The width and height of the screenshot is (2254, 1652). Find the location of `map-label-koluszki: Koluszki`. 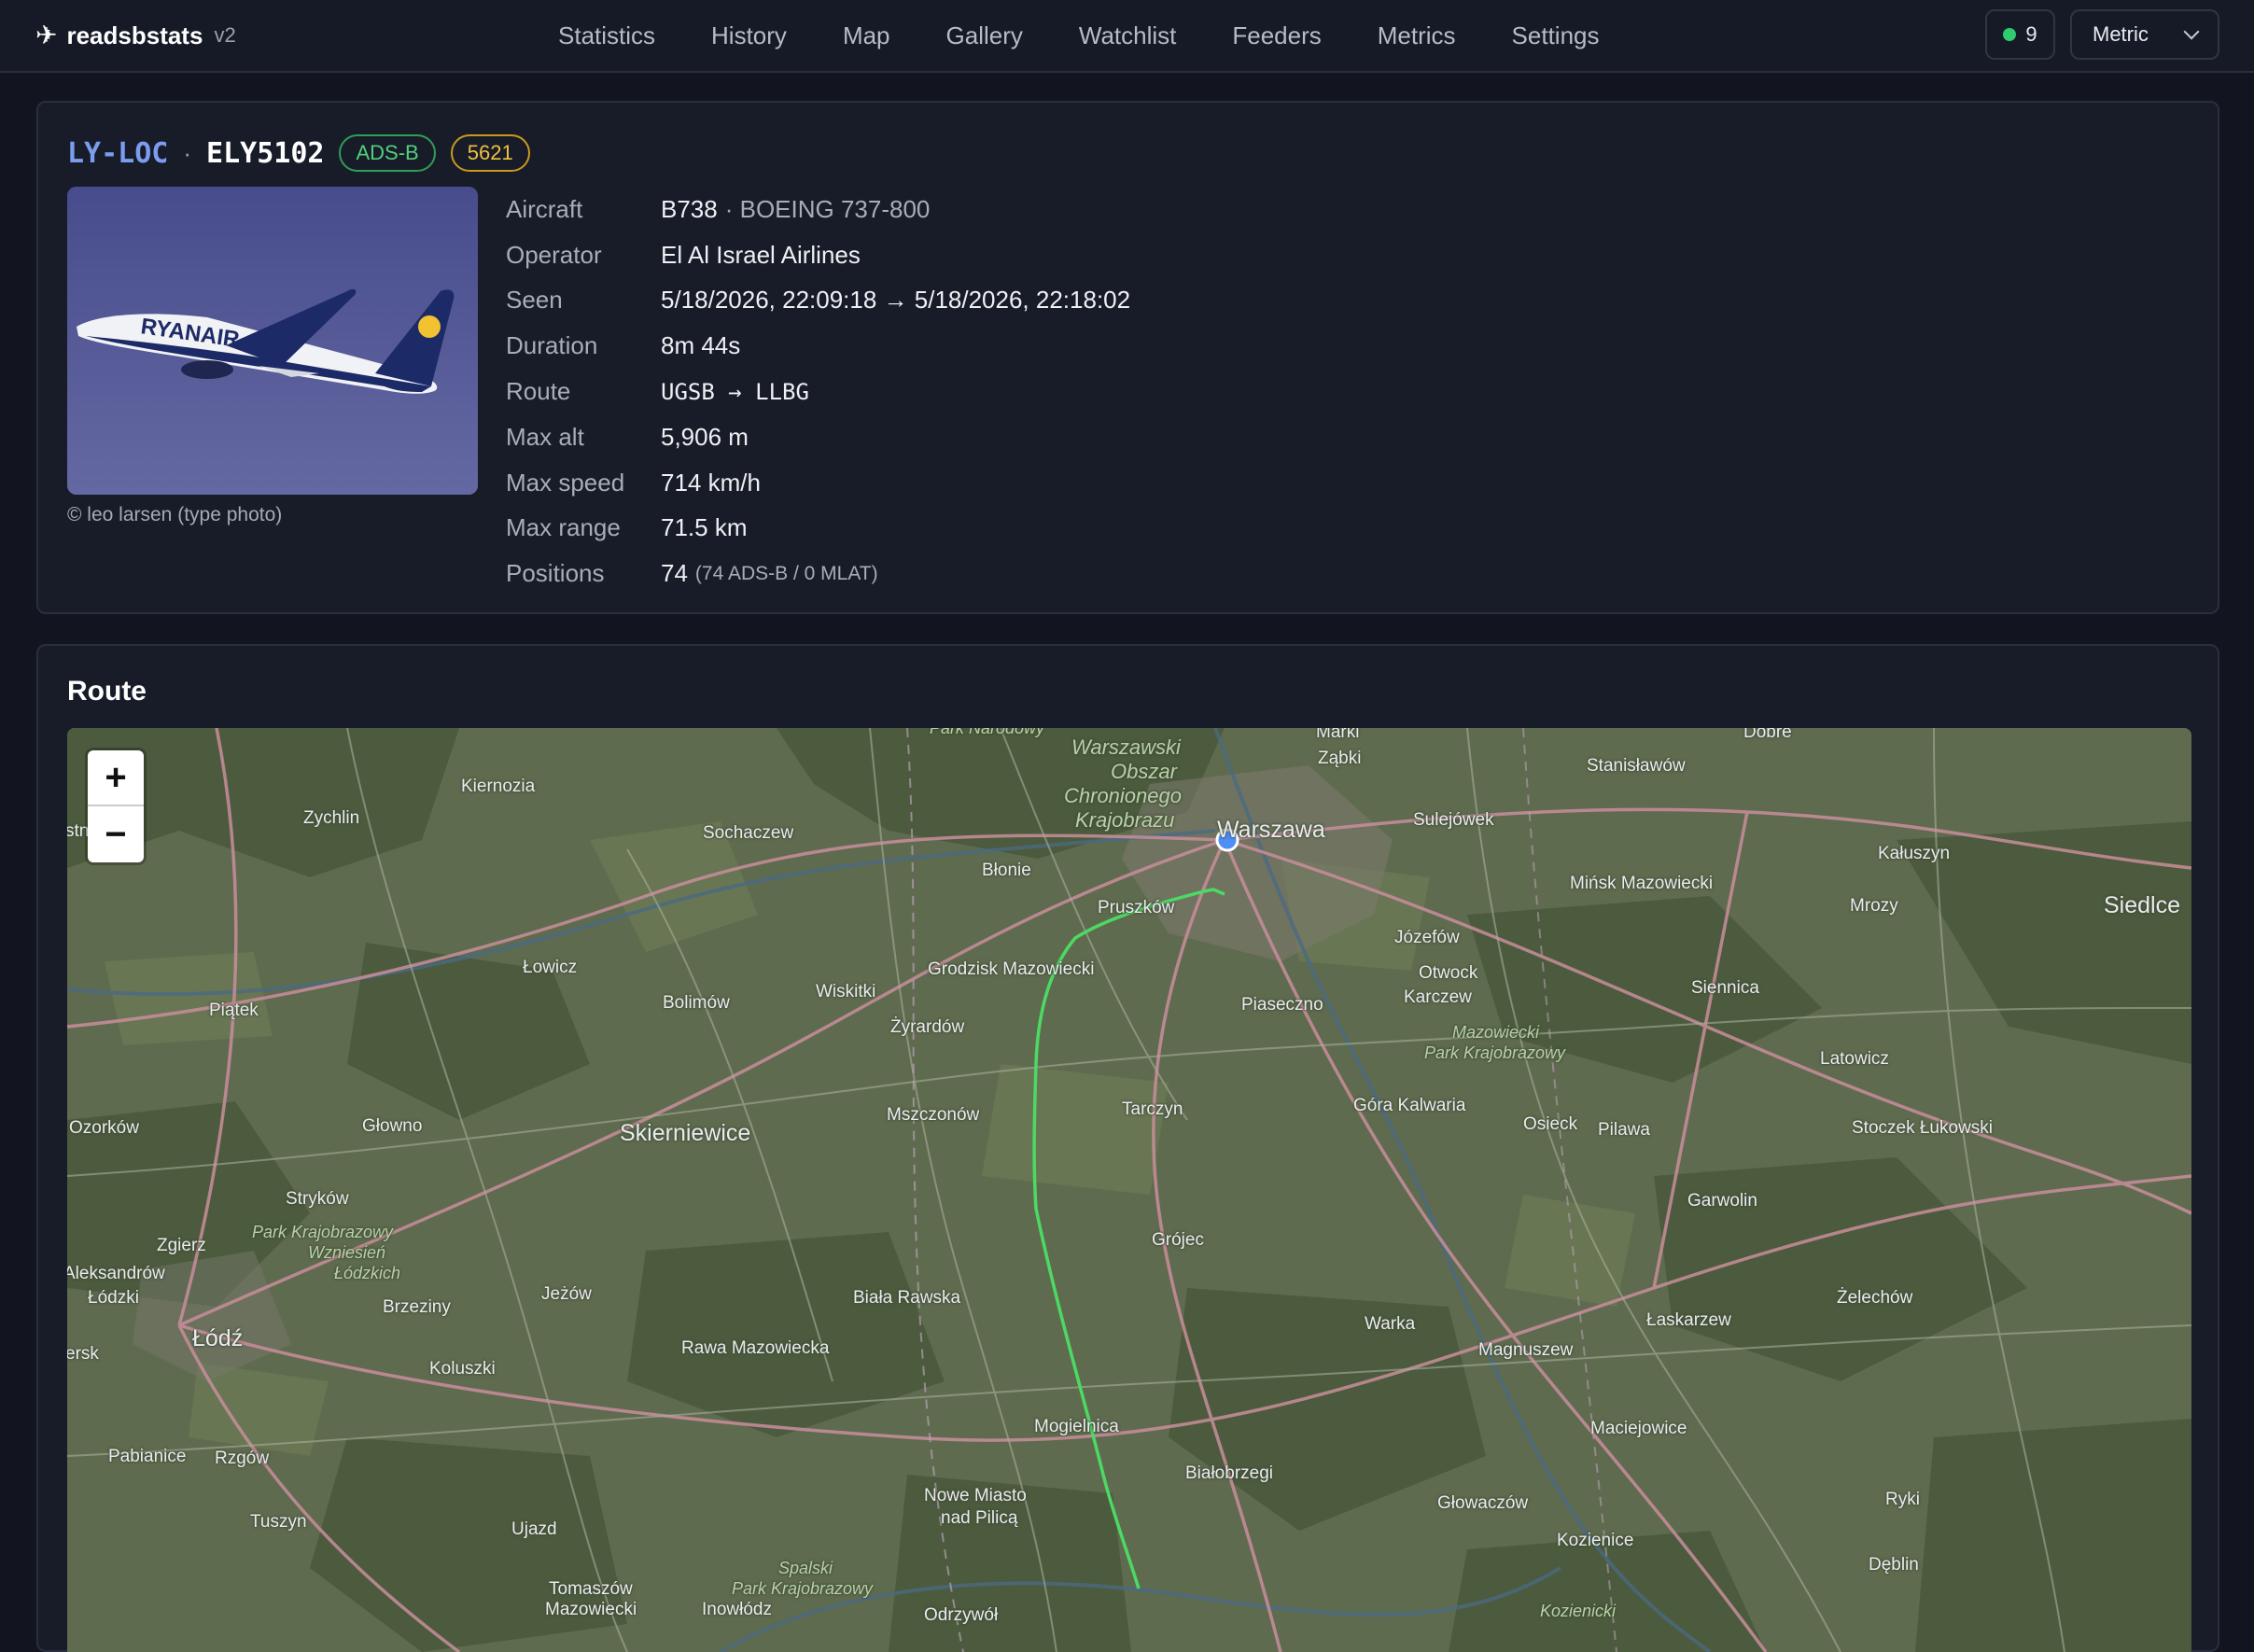

map-label-koluszki: Koluszki is located at coordinates (462, 1369).